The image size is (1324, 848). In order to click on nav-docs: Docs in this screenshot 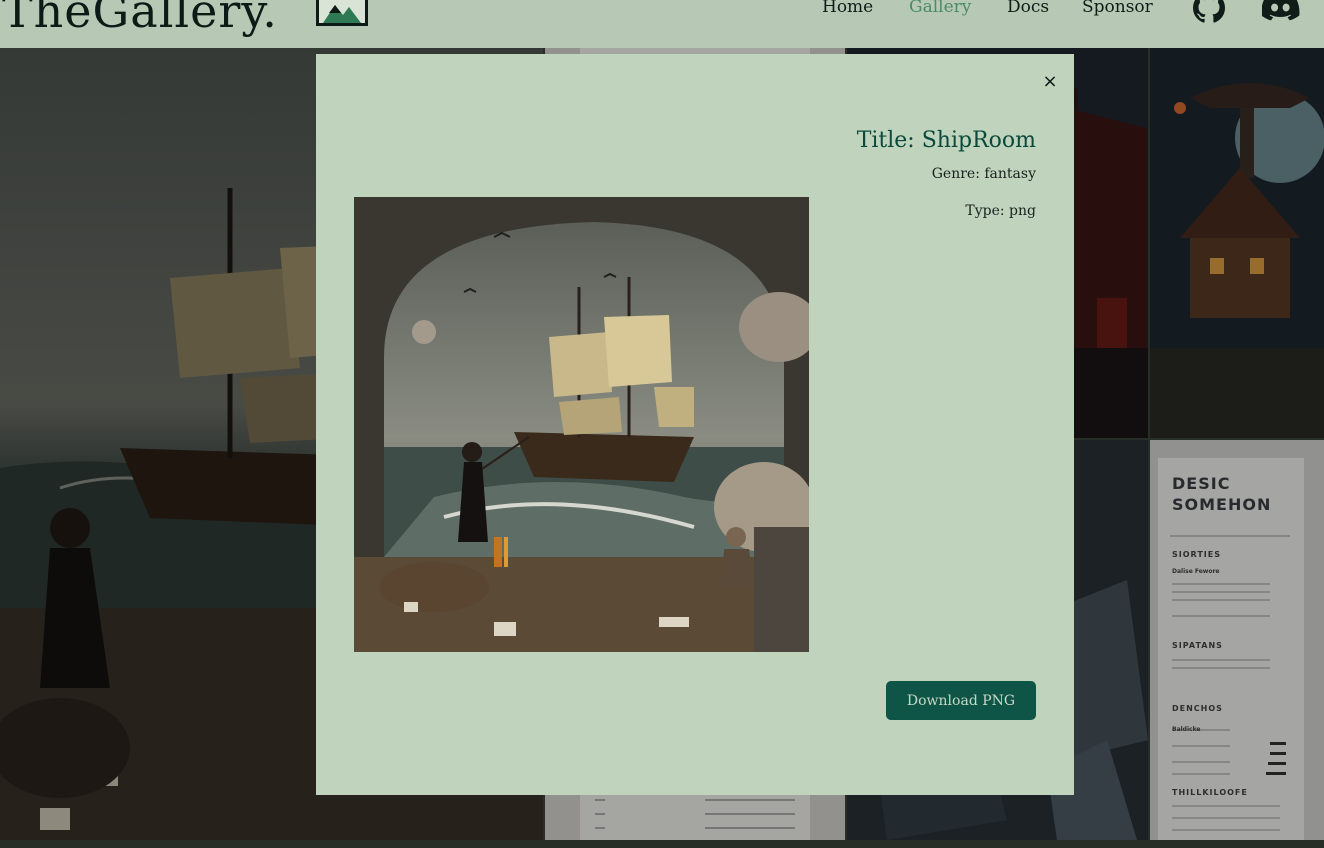, I will do `click(1028, 8)`.